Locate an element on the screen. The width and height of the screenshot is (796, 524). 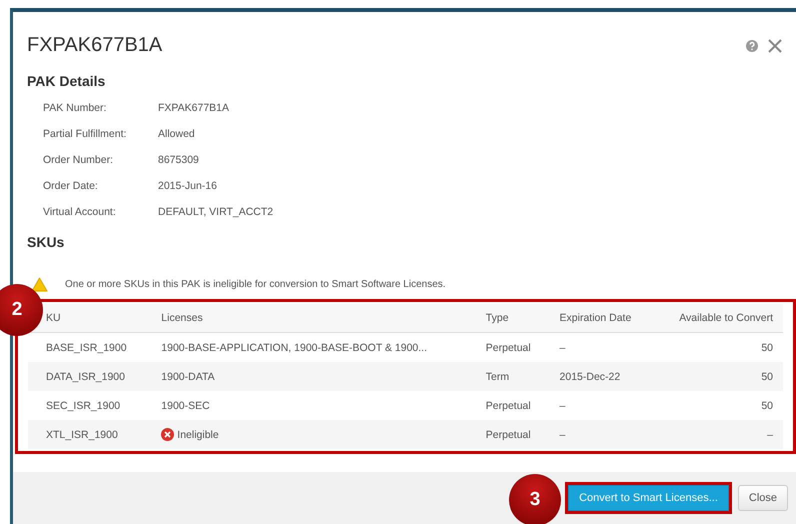
table-cell: Term is located at coordinates (513, 376).